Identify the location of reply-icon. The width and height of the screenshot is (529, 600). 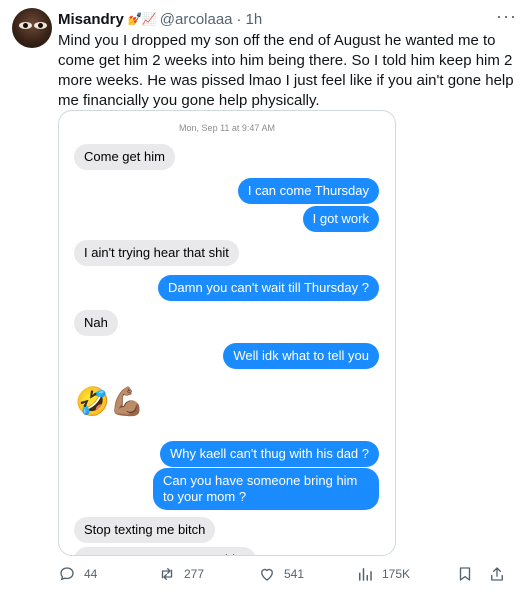
(67, 574).